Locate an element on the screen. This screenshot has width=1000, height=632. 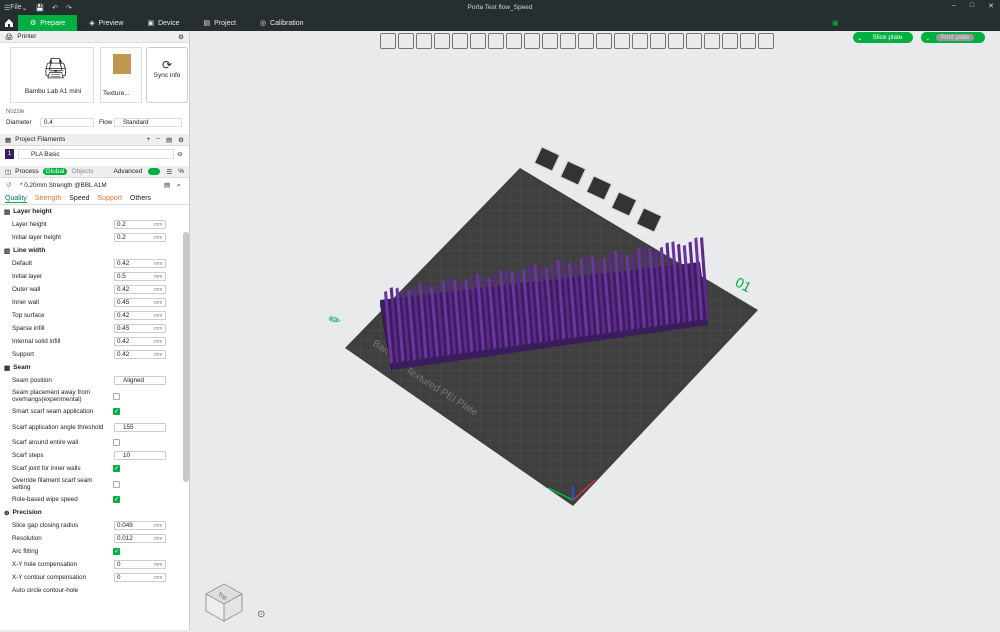
setting-row: Sparse infill 0.45 mm is located at coordinates (94, 328).